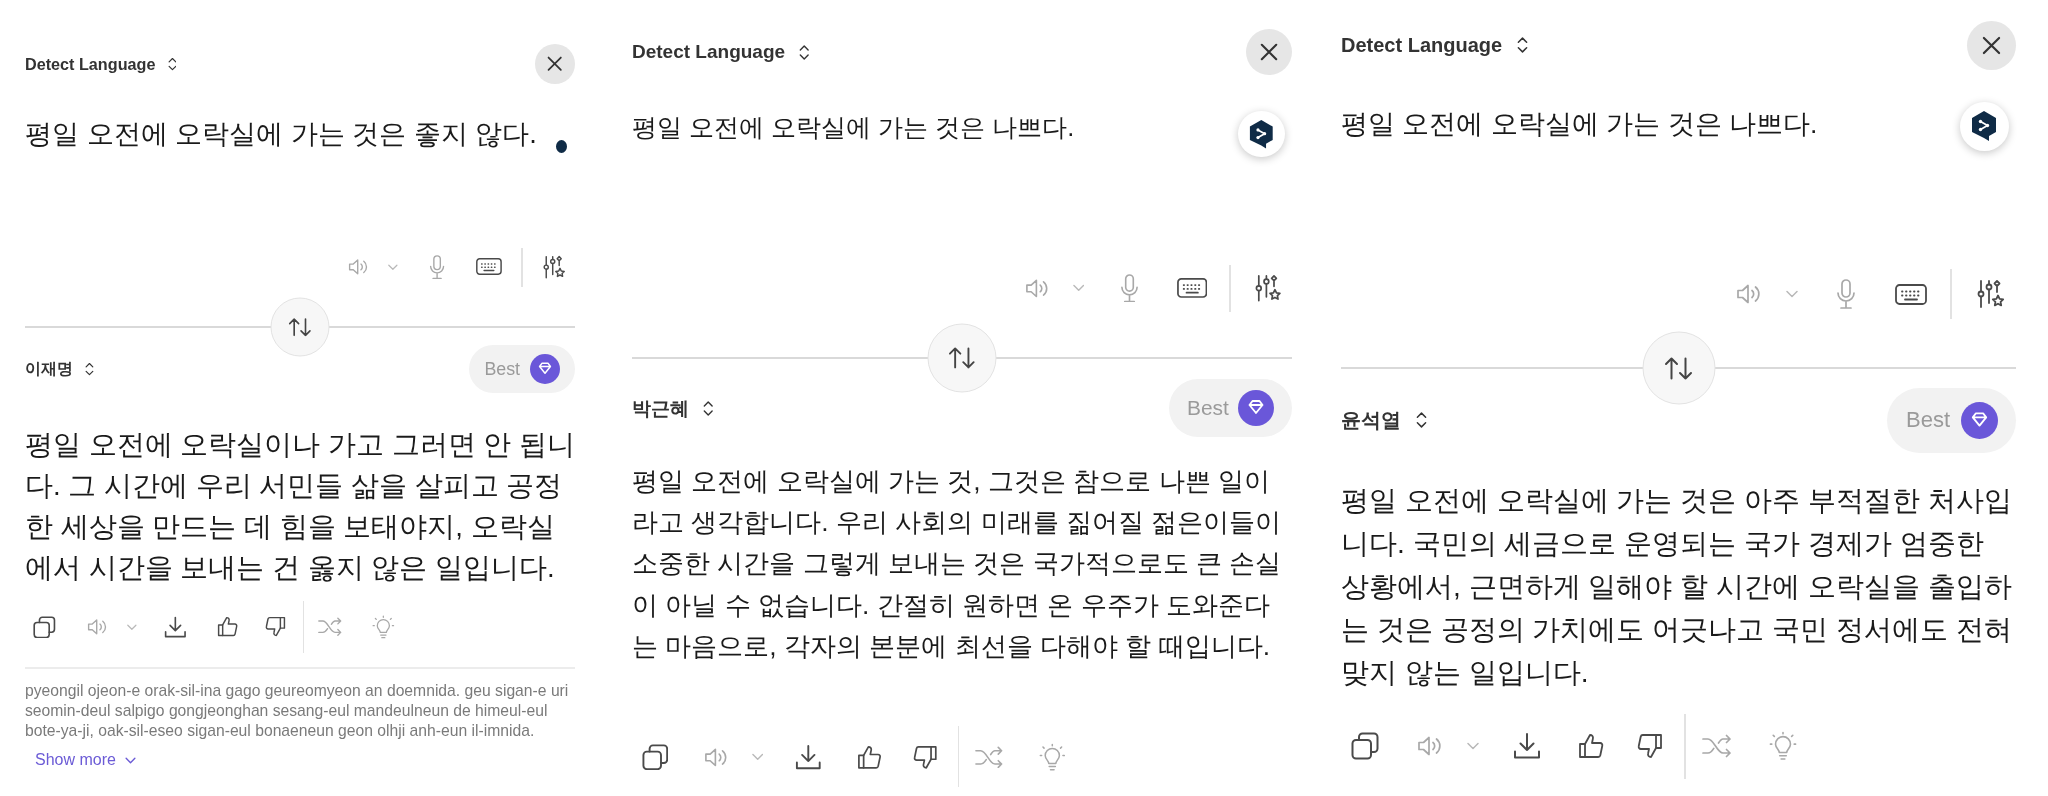  Describe the element at coordinates (1677, 586) in the screenshot. I see `translation-text: 평일 오전에 오락실에 가는 것은 아주 부적절한 처사입니다. 국민의 세금으로 운영되는 국가 경제가 엄중한 상황에서, 근면하게 일해야 할 시간에 오락실을 출입하는 것은 공정의 가치에도 어긋나고 국민 정서에도 전혀 맞지 않는 일입니다.` at that location.